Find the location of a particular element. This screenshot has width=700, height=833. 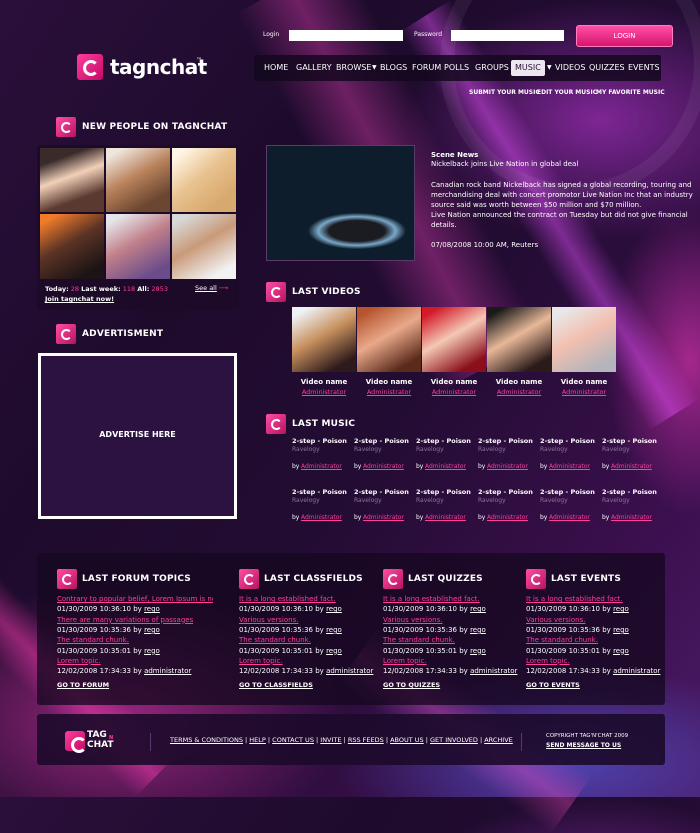

nav-videos: VIDEOS is located at coordinates (570, 67).